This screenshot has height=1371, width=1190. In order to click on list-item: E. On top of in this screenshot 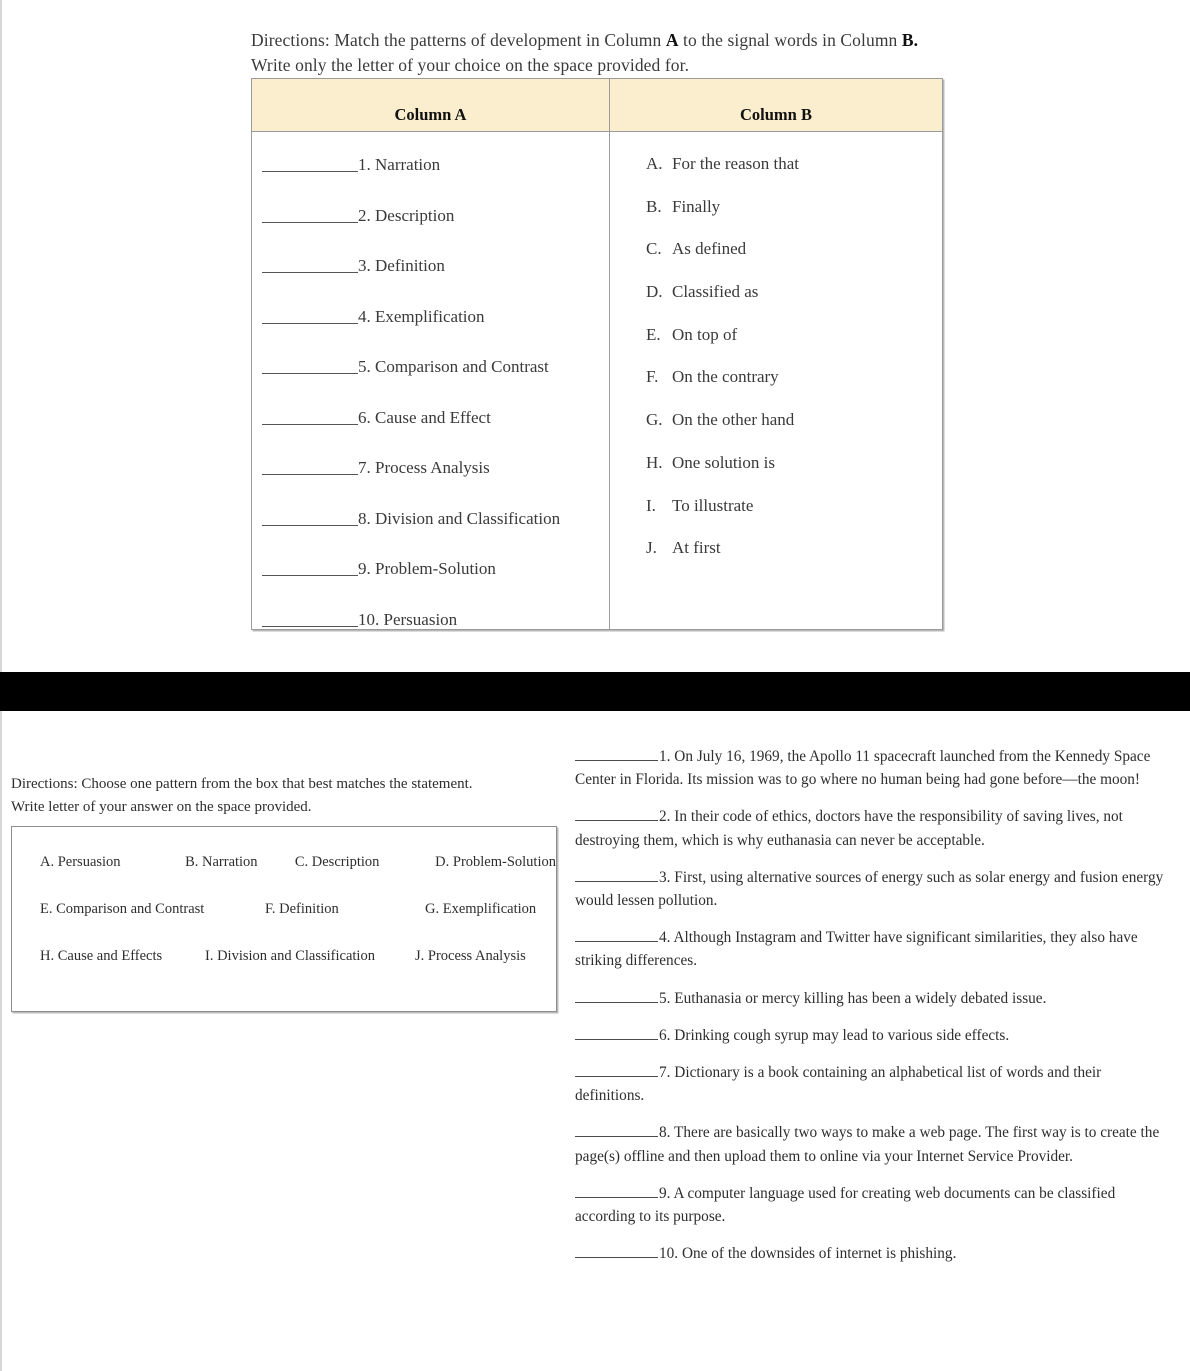, I will do `click(776, 346)`.